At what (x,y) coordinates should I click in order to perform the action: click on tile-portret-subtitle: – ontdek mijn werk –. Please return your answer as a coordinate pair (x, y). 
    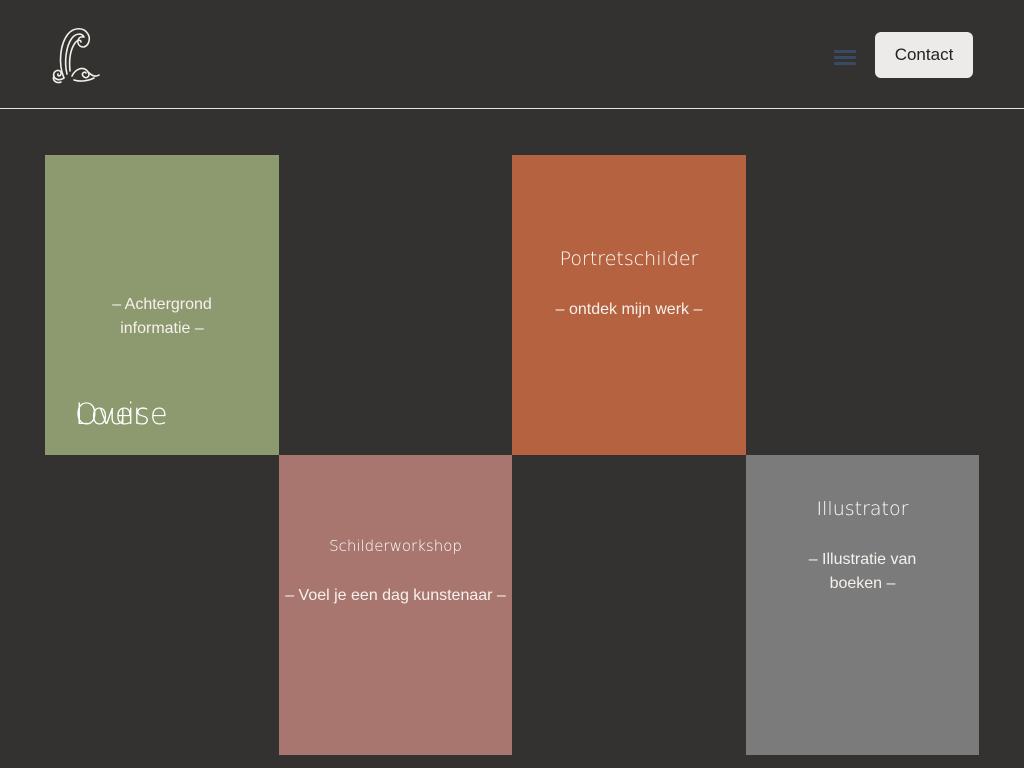
    Looking at the image, I should click on (629, 309).